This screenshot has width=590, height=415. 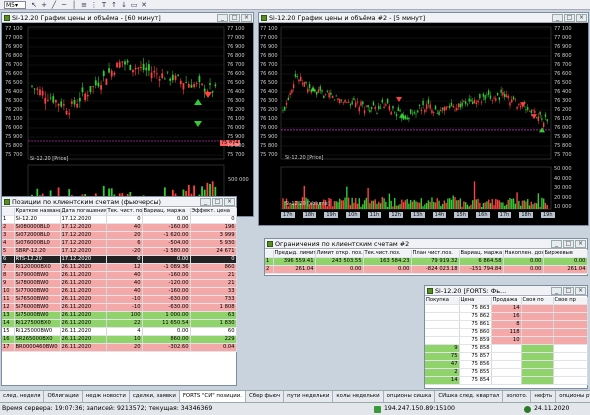 I want to click on text-tool-icon: T, so click(x=104, y=5).